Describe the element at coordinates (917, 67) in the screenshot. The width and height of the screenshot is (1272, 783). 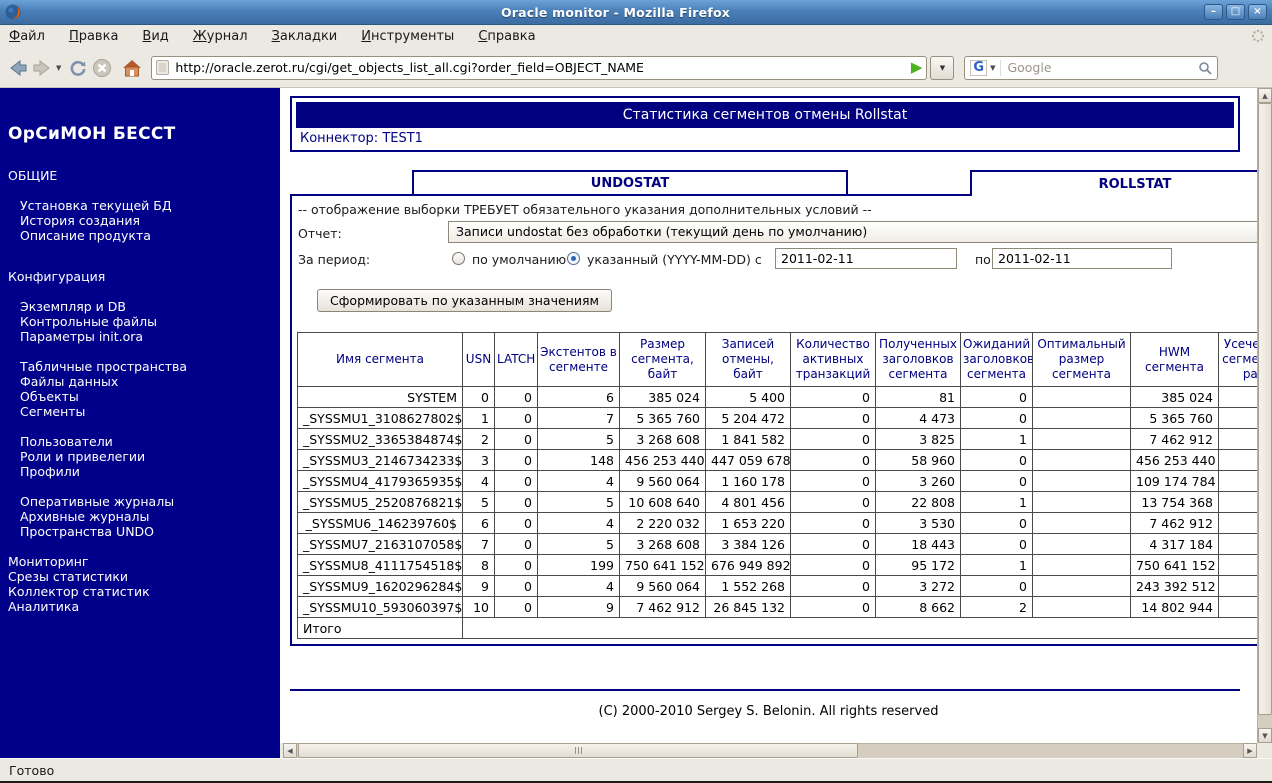
I see `go-button: ▶` at that location.